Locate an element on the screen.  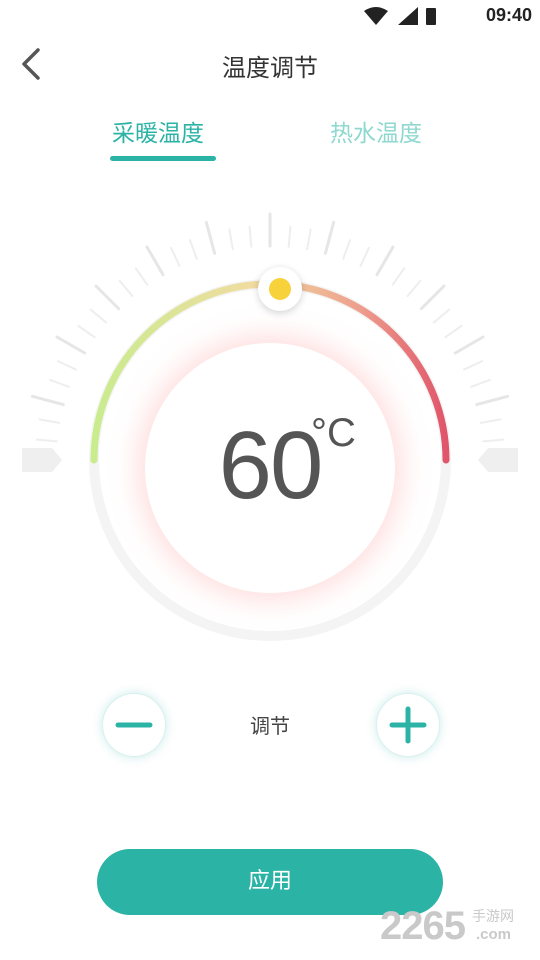
temperature-value: 60 is located at coordinates (271, 465).